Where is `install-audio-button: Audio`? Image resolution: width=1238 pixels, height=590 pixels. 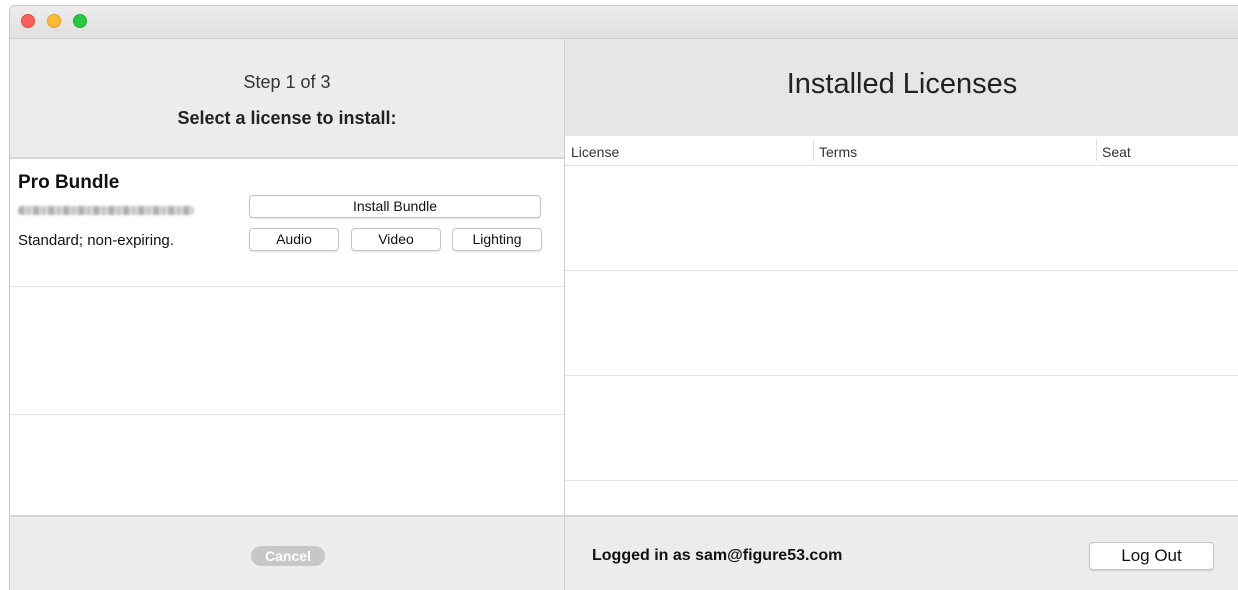
install-audio-button: Audio is located at coordinates (294, 239).